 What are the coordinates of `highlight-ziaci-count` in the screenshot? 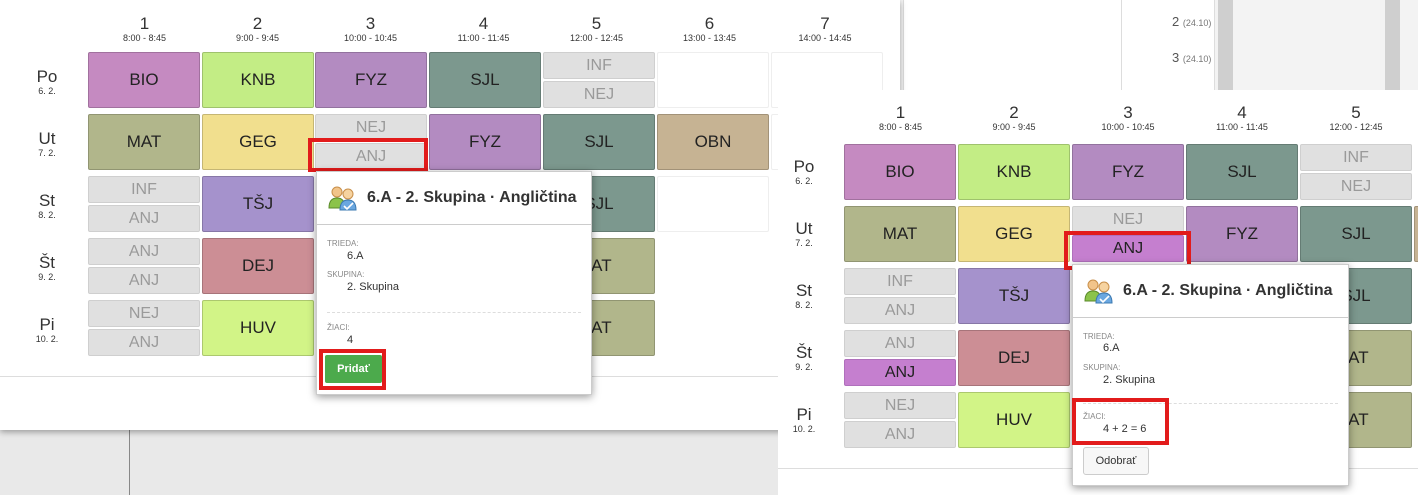 It's located at (1120, 421).